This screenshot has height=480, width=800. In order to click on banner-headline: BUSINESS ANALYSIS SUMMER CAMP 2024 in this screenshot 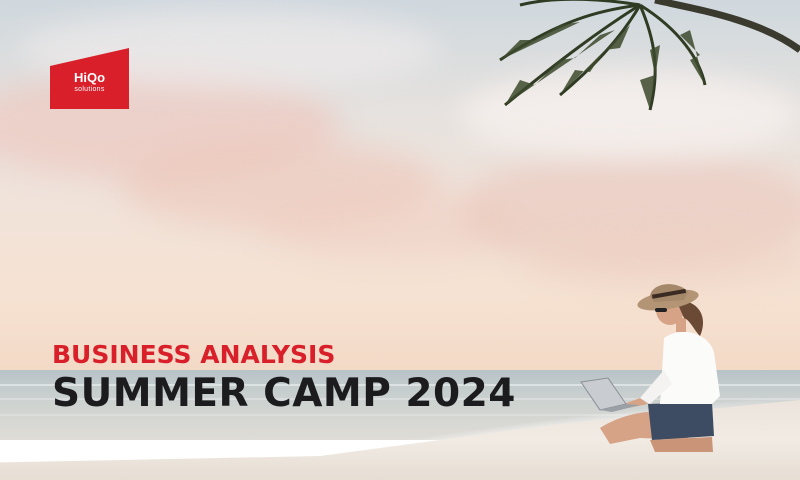, I will do `click(284, 378)`.